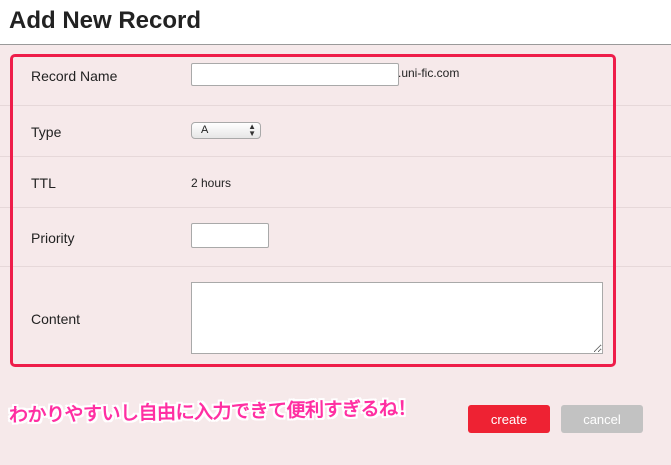 The image size is (671, 465). What do you see at coordinates (226, 130) in the screenshot?
I see `type-select: A ▲ ▼` at bounding box center [226, 130].